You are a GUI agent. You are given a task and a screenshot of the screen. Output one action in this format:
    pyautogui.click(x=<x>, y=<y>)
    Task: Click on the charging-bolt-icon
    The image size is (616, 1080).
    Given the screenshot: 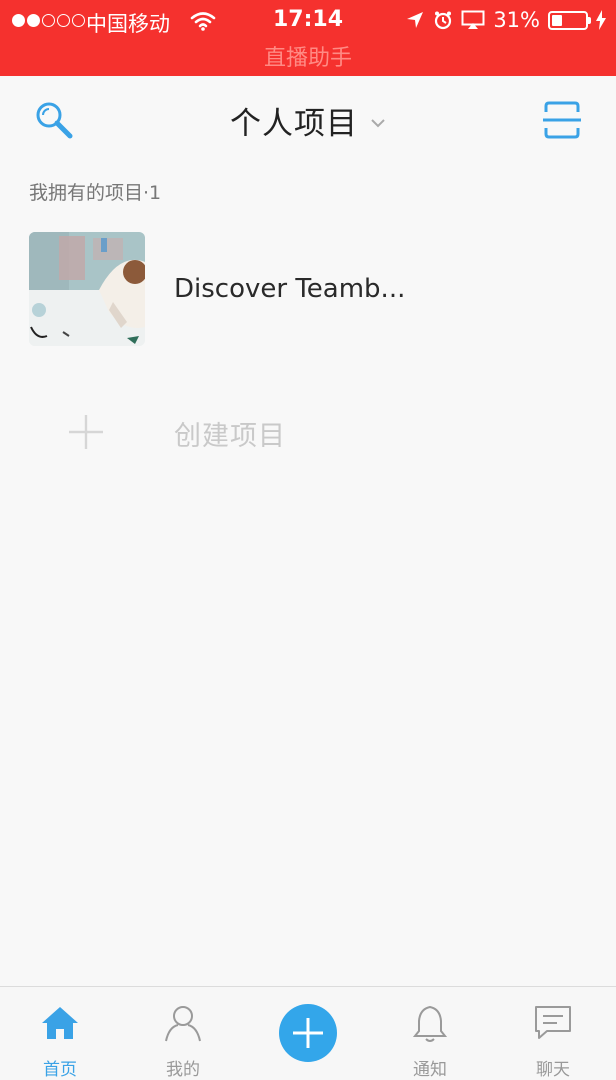 What is the action you would take?
    pyautogui.click(x=601, y=20)
    